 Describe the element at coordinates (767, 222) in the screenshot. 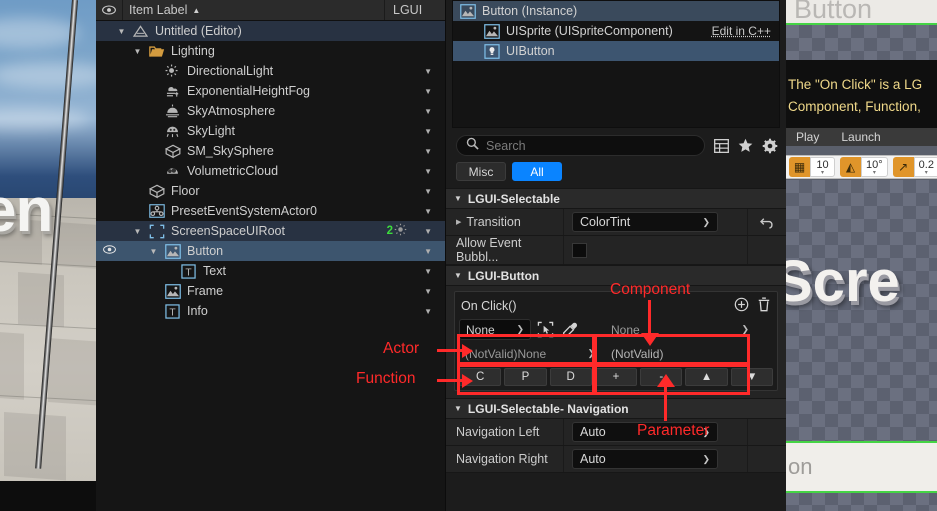

I see `revert-icon` at that location.